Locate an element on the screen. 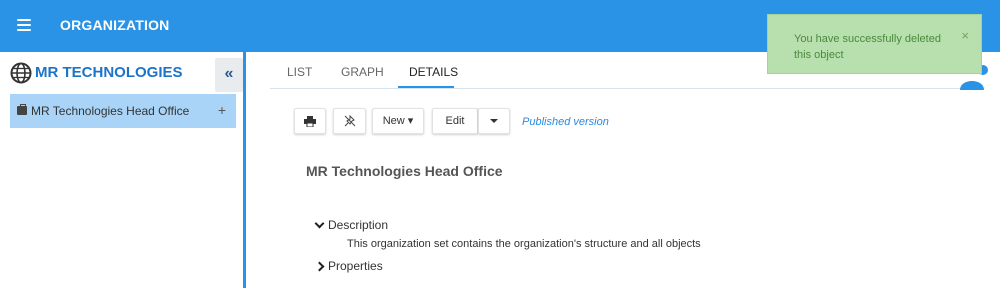 The width and height of the screenshot is (1000, 288). properties-section-toggle: Properties is located at coordinates (348, 266).